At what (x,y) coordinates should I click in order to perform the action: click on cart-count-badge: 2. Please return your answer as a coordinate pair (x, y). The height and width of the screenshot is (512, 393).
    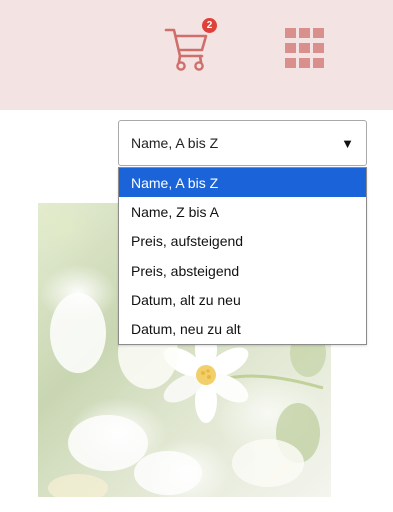
    Looking at the image, I should click on (209, 25).